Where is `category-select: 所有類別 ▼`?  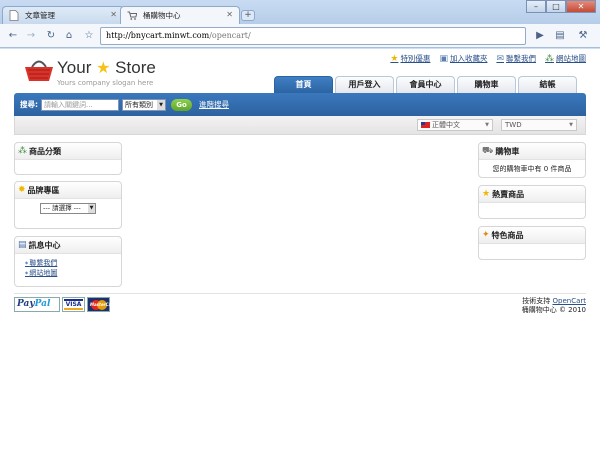 category-select: 所有類別 ▼ is located at coordinates (144, 104).